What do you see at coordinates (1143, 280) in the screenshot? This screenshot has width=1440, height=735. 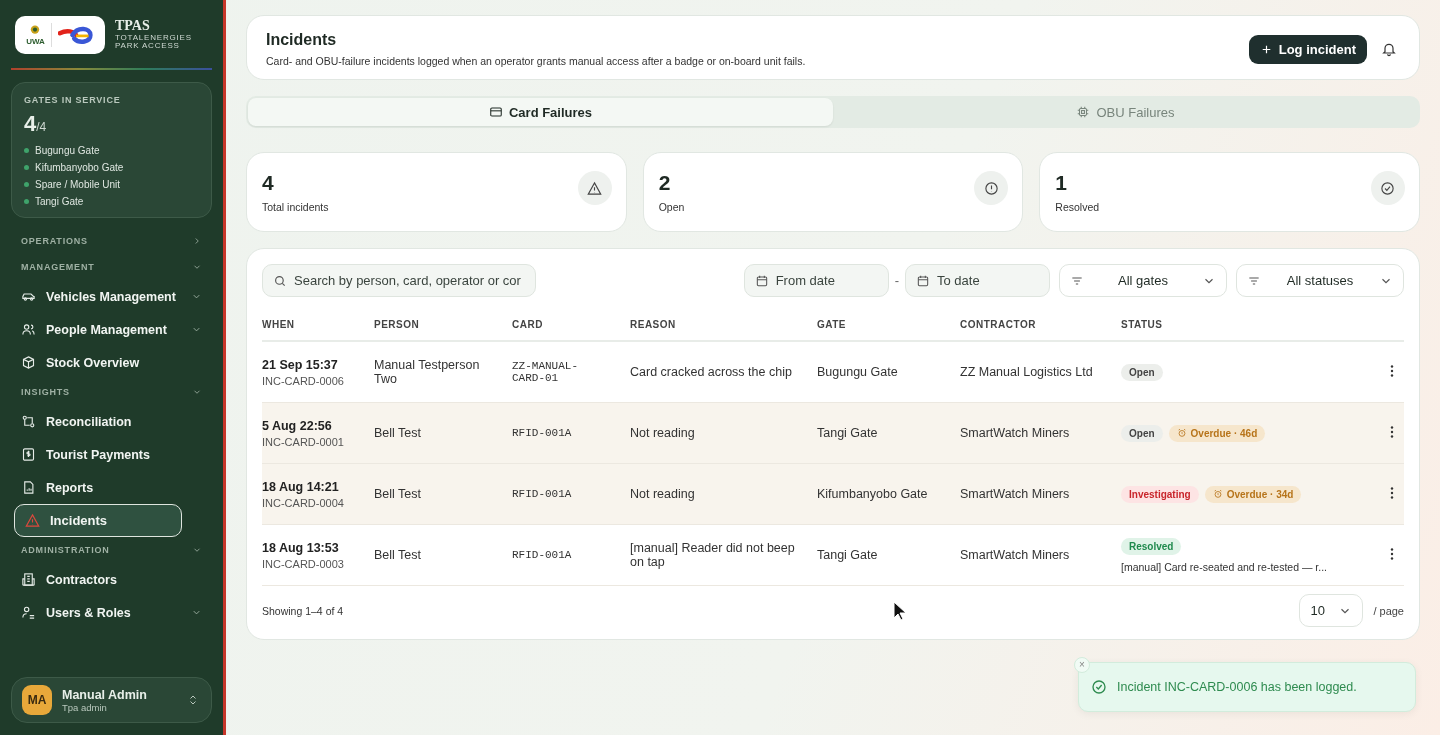 I see `filter-dropdown: All gates` at bounding box center [1143, 280].